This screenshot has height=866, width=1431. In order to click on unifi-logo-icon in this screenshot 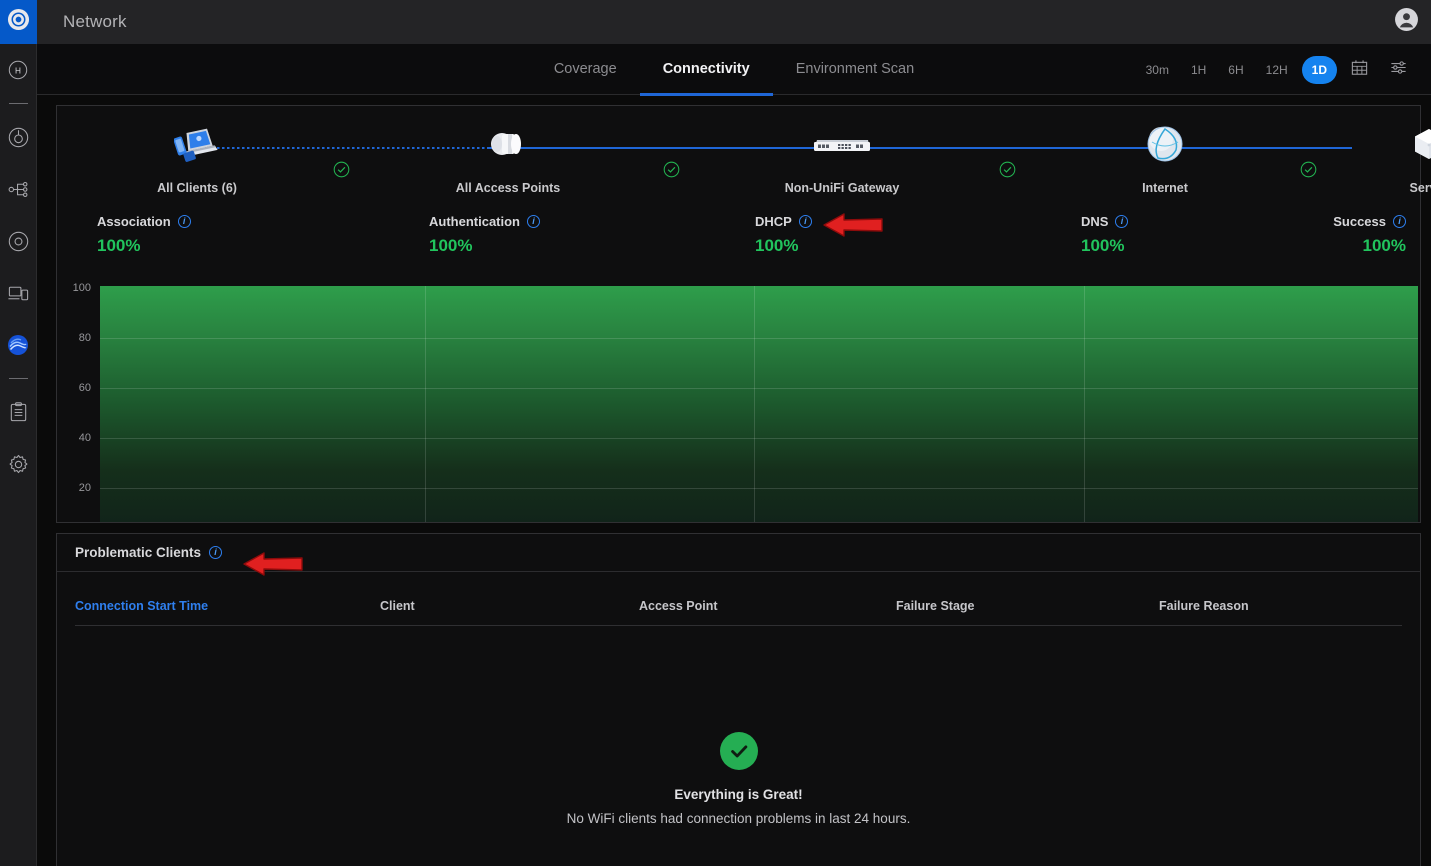, I will do `click(18, 22)`.